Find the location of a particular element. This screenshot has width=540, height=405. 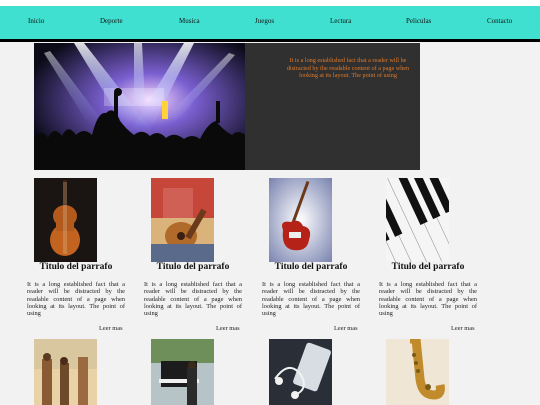

nav-underline is located at coordinates (270, 40).